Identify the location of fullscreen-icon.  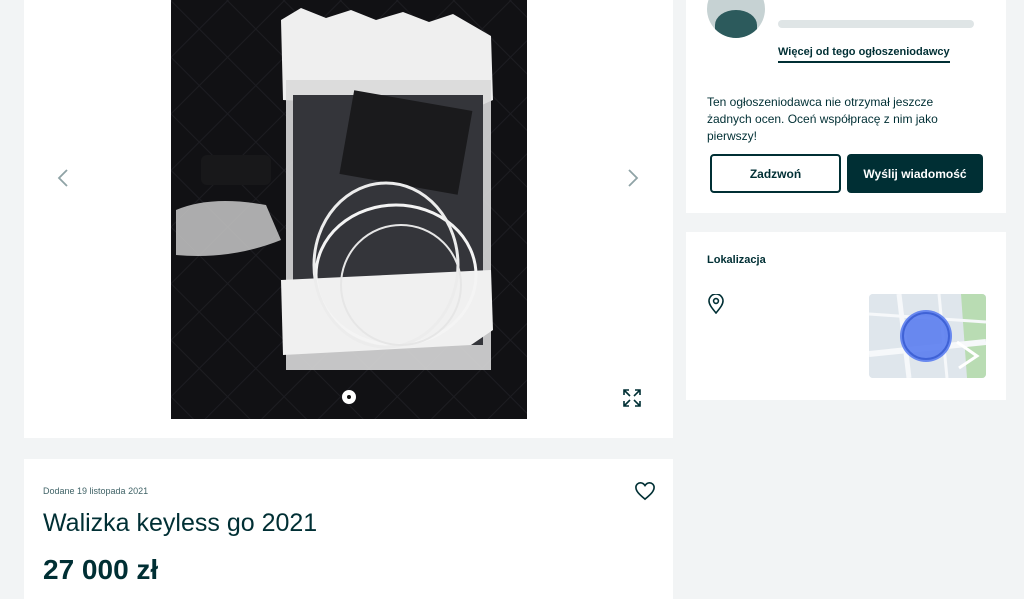
(632, 398).